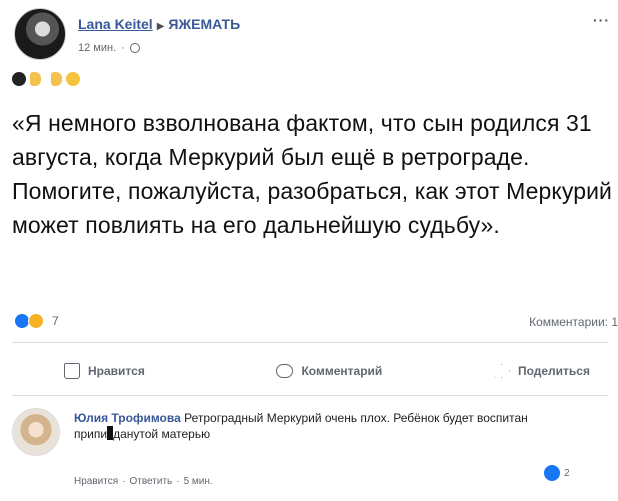 This screenshot has width=618, height=501. I want to click on group-arrow-icon: ▶, so click(160, 26).